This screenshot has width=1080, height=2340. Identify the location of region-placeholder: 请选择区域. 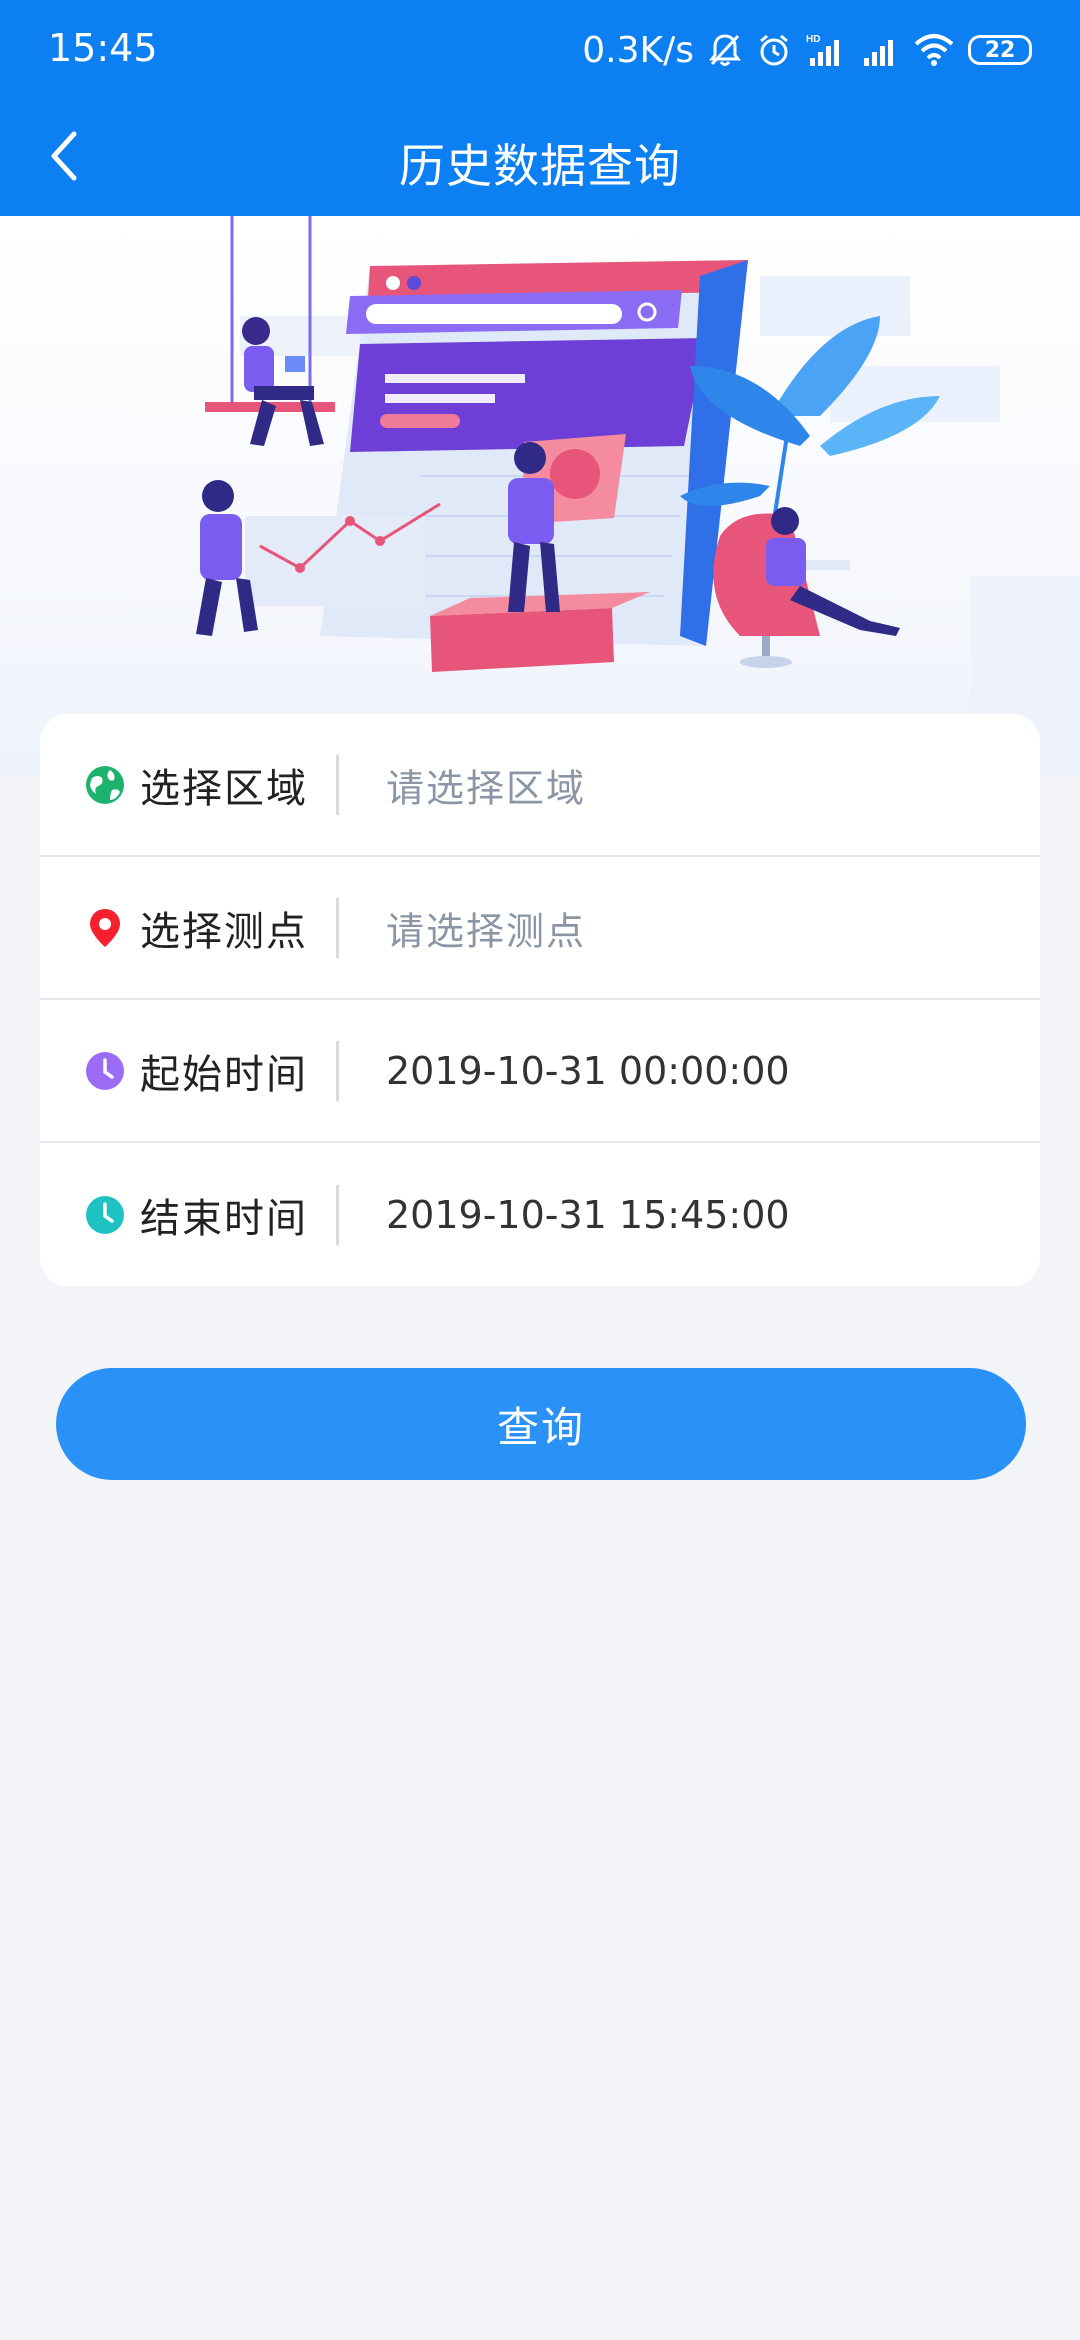
(486, 788).